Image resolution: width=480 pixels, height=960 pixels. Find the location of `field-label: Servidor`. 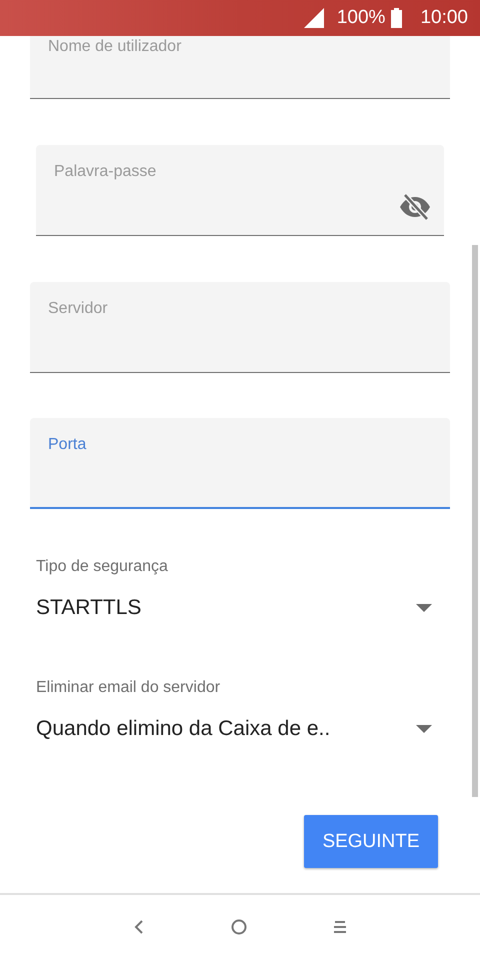

field-label: Servidor is located at coordinates (78, 309).